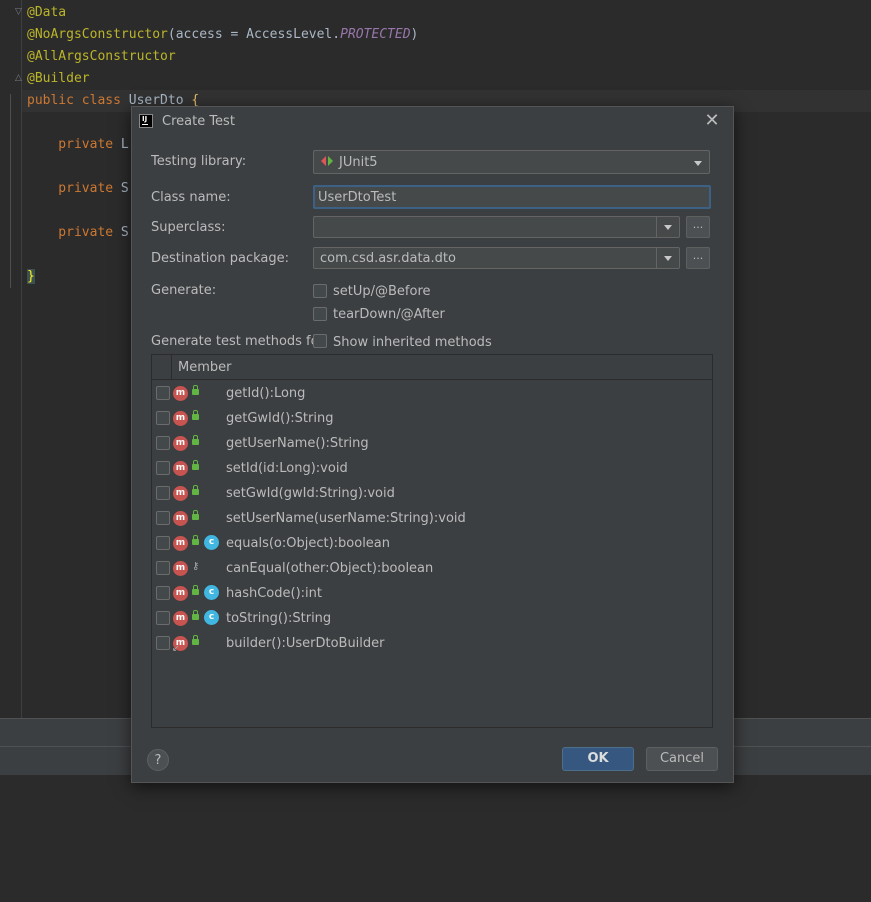  What do you see at coordinates (240, 341) in the screenshot?
I see `generate-methods-label: Generate test methods for:` at bounding box center [240, 341].